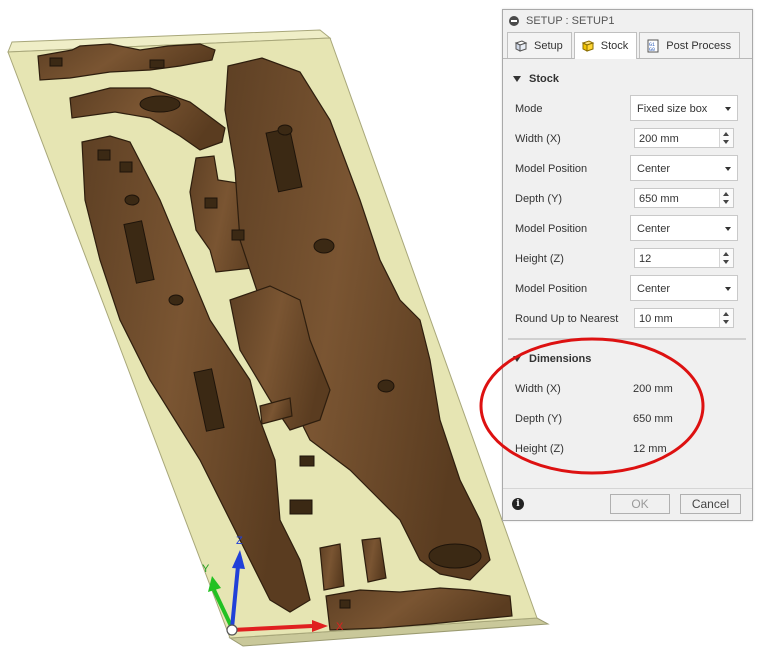 The image size is (761, 657). I want to click on round-up-input-value: 10 mm, so click(656, 319).